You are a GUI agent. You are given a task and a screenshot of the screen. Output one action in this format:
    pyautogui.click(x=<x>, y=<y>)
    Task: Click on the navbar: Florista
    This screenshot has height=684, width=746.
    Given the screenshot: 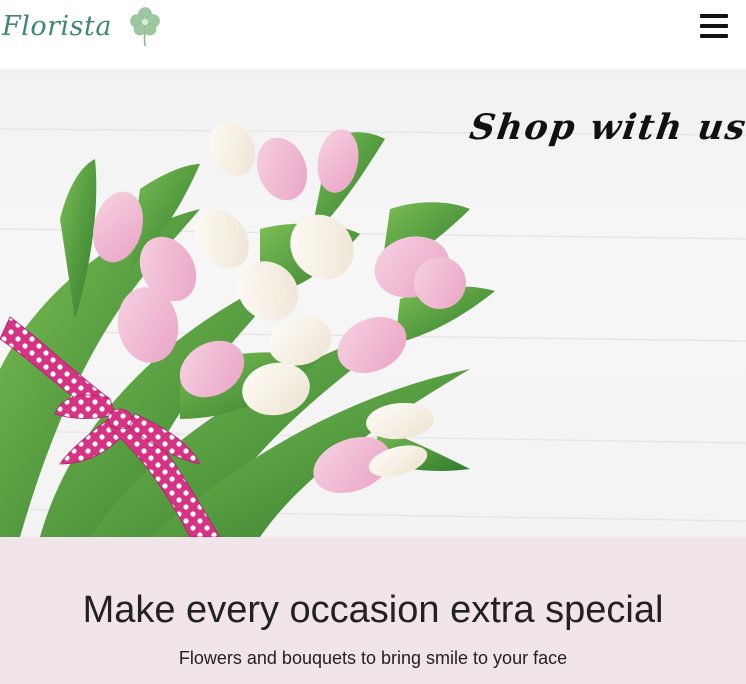 What is the action you would take?
    pyautogui.click(x=373, y=34)
    